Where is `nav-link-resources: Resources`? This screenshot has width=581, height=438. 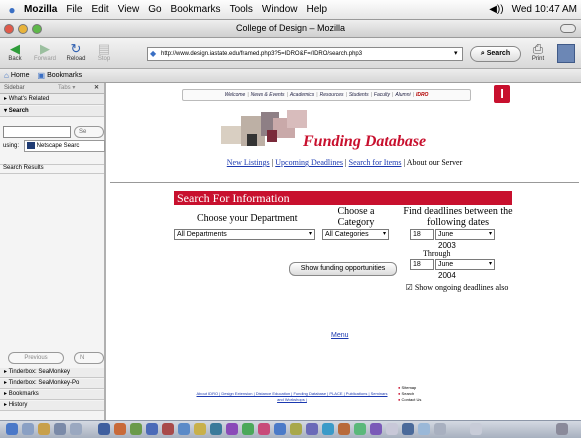 nav-link-resources: Resources is located at coordinates (332, 95).